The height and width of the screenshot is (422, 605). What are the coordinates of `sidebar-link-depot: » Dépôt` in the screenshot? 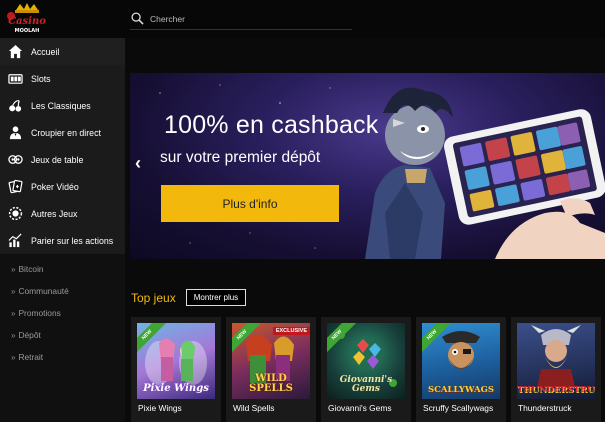 It's located at (62, 335).